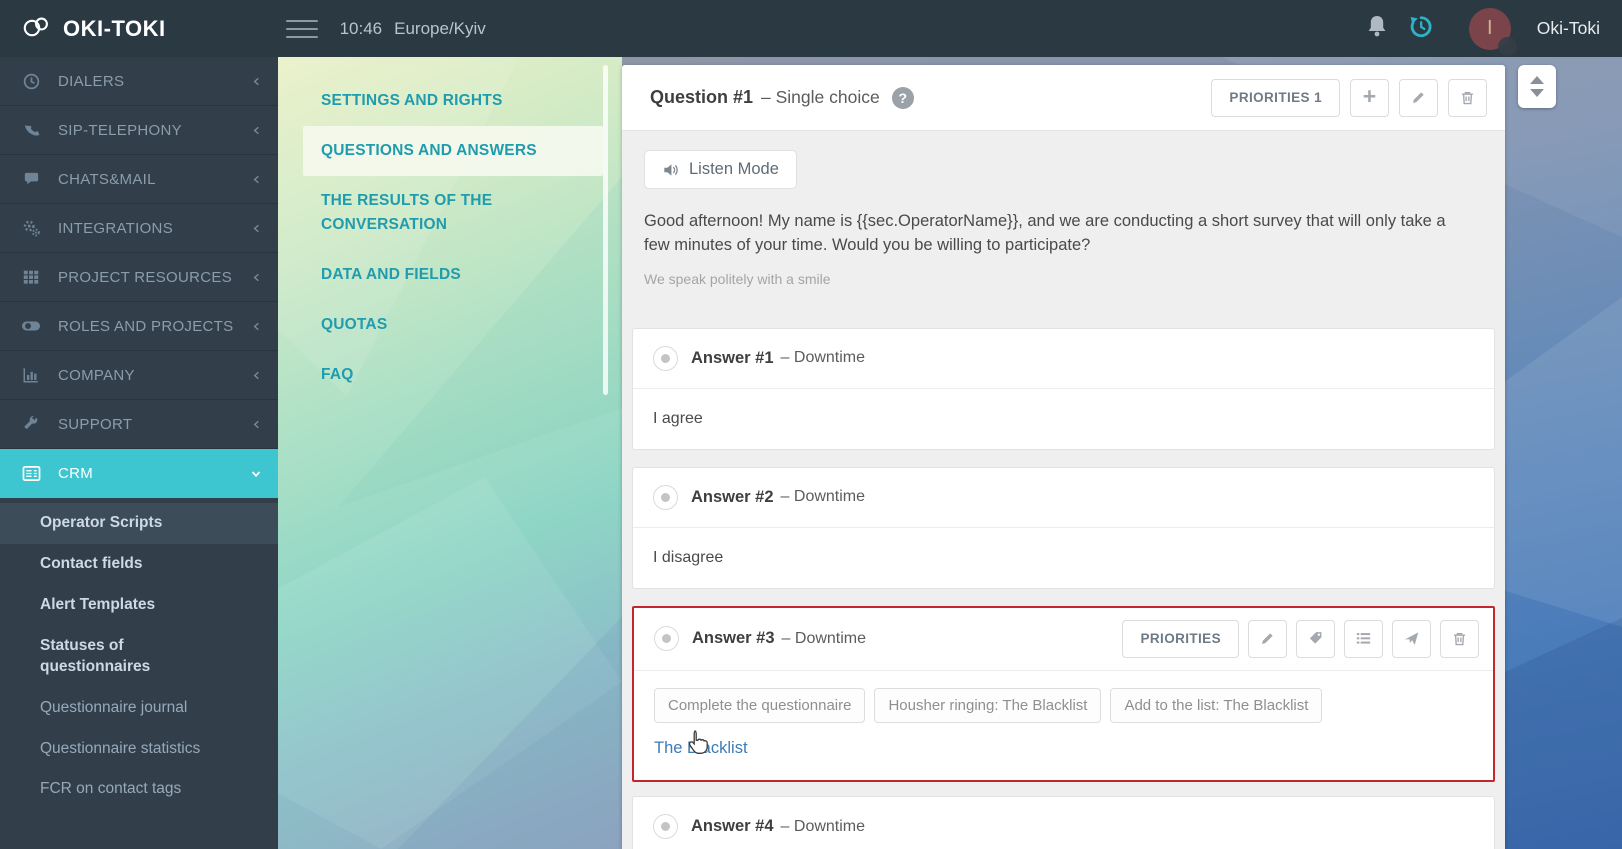 The width and height of the screenshot is (1622, 849). I want to click on subnav-item-faq: FAQ, so click(453, 375).